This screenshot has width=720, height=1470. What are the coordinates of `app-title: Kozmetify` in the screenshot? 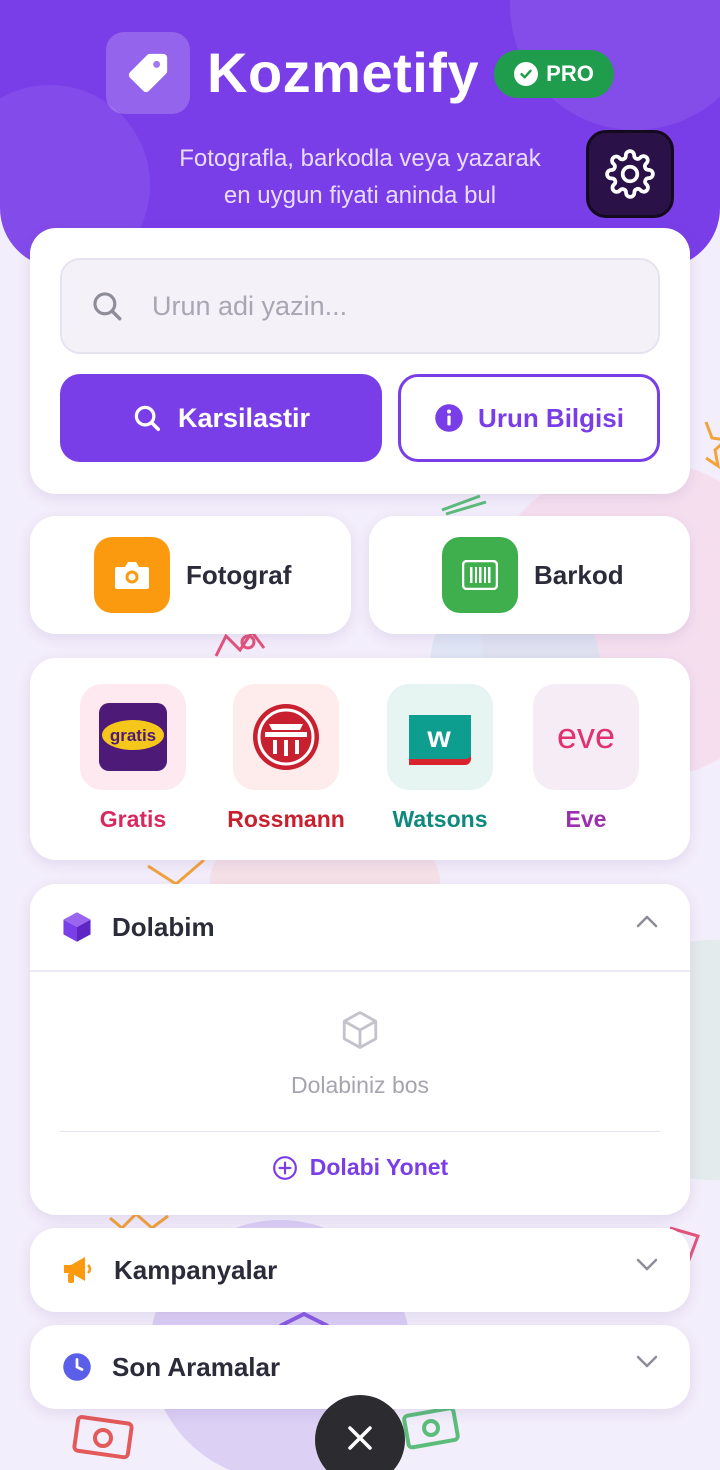 It's located at (343, 72).